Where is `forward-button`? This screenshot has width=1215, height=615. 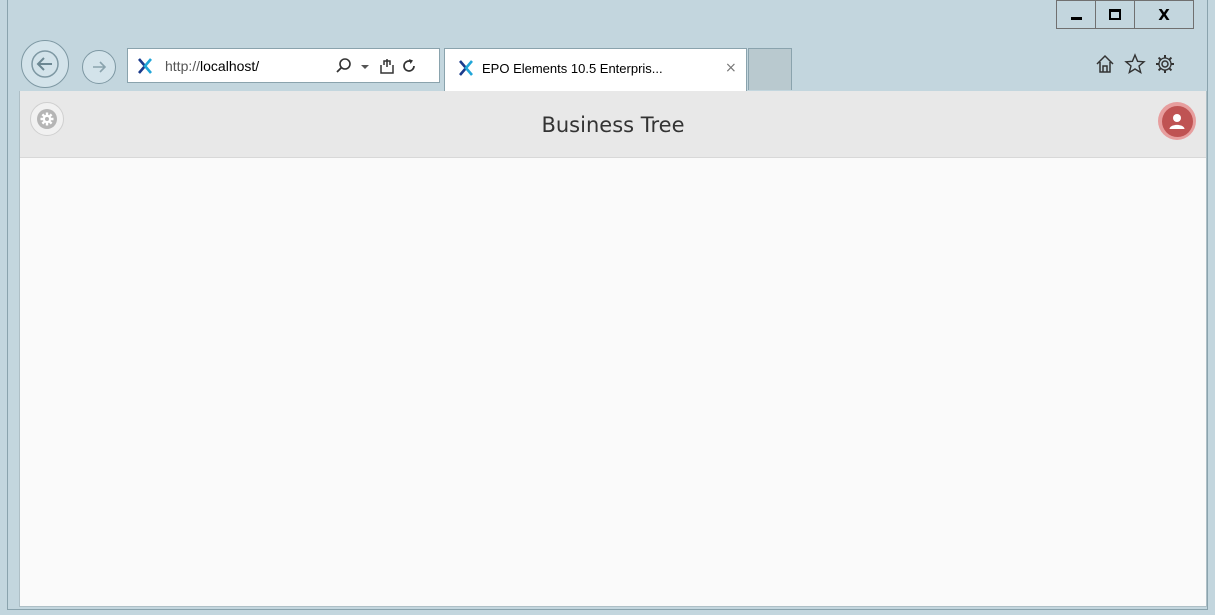 forward-button is located at coordinates (99, 67).